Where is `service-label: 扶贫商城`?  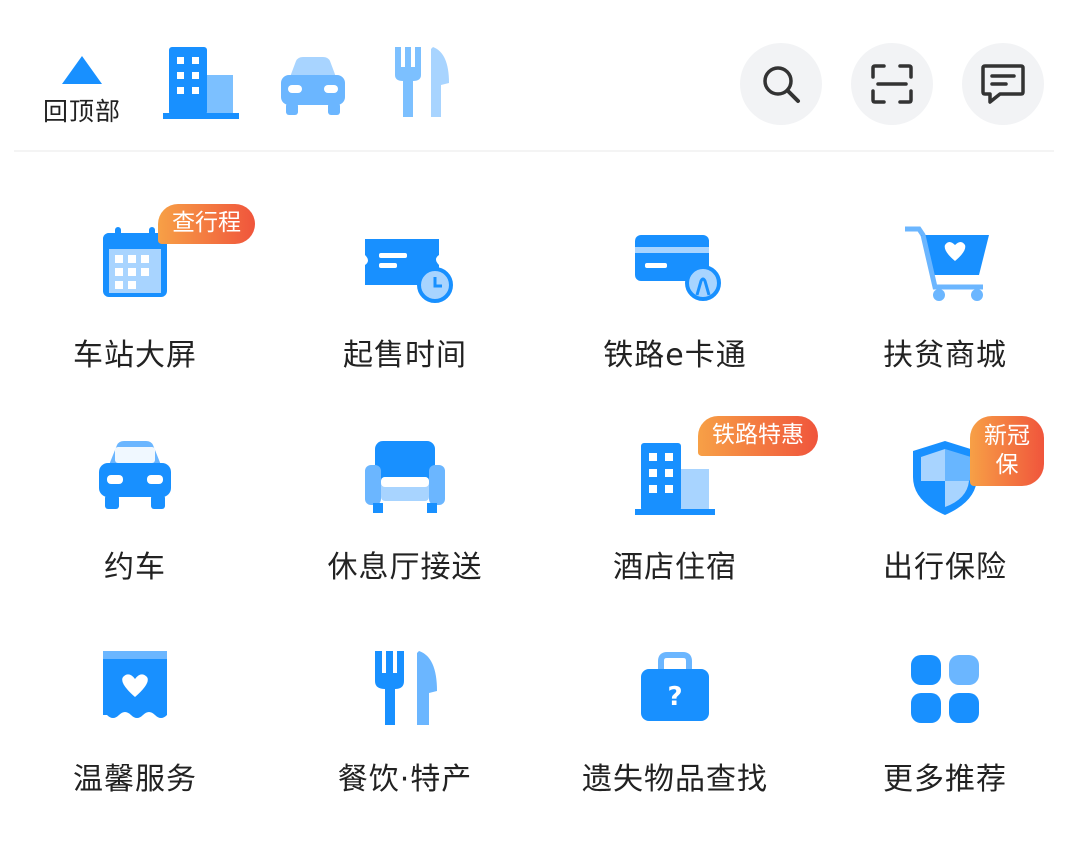
service-label: 扶贫商城 is located at coordinates (945, 355).